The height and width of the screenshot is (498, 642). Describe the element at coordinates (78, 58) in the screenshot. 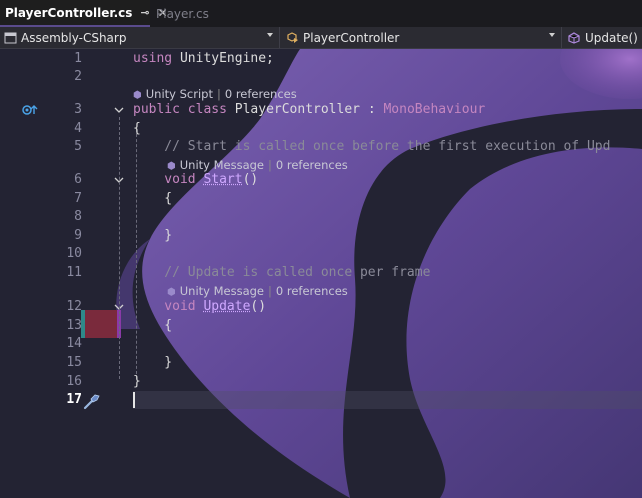

I see `line-number: 1` at that location.